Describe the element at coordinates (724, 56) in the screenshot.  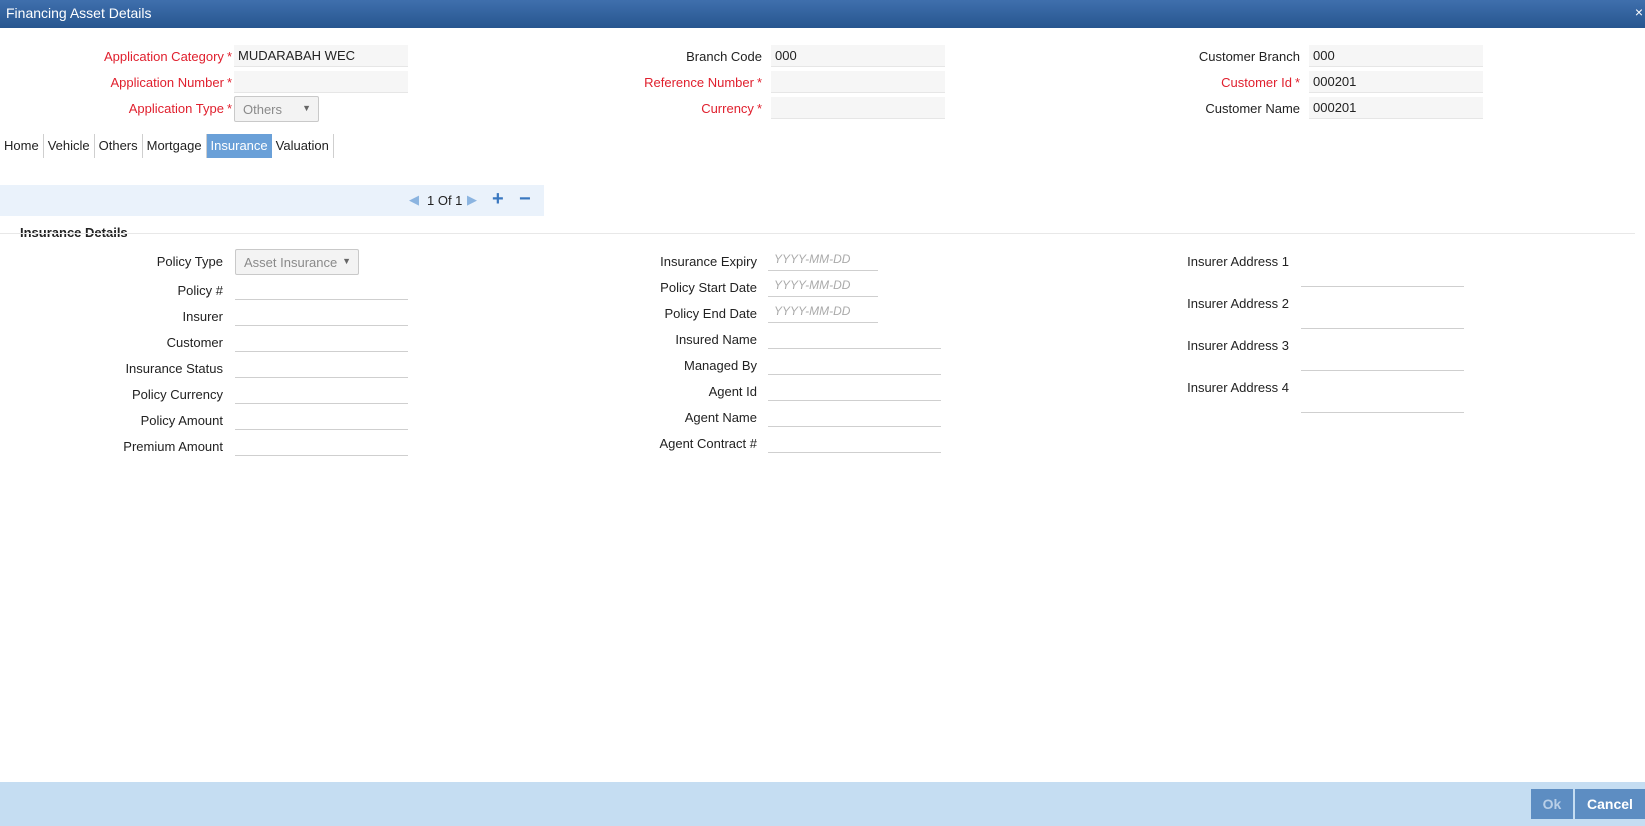
I see `branch-code-label: Branch Code` at that location.